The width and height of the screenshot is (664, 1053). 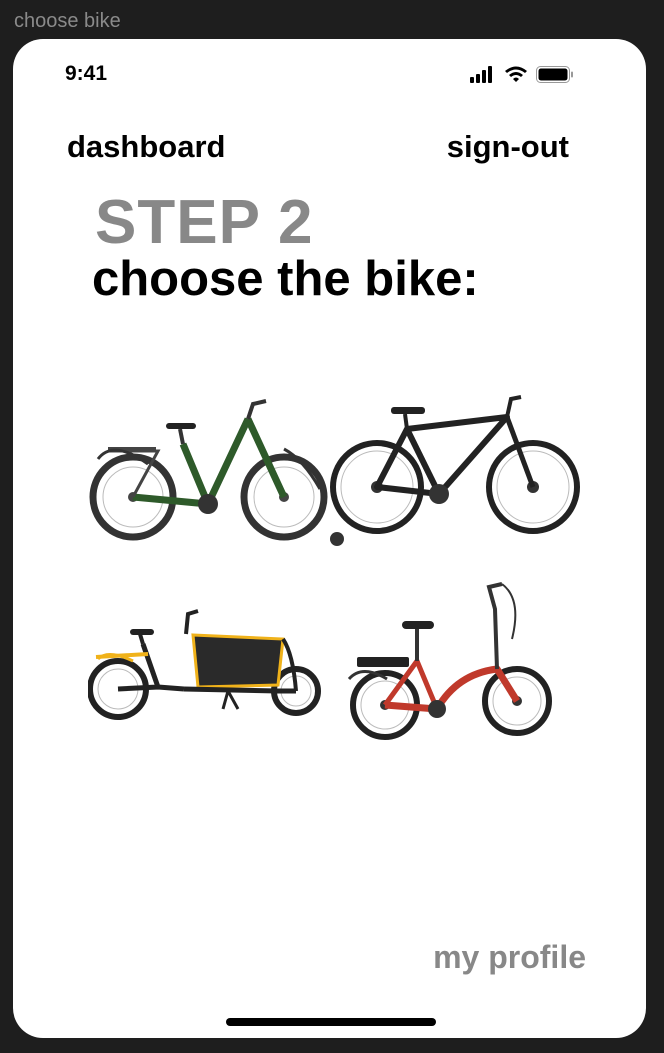 What do you see at coordinates (554, 74) in the screenshot?
I see `battery-icon` at bounding box center [554, 74].